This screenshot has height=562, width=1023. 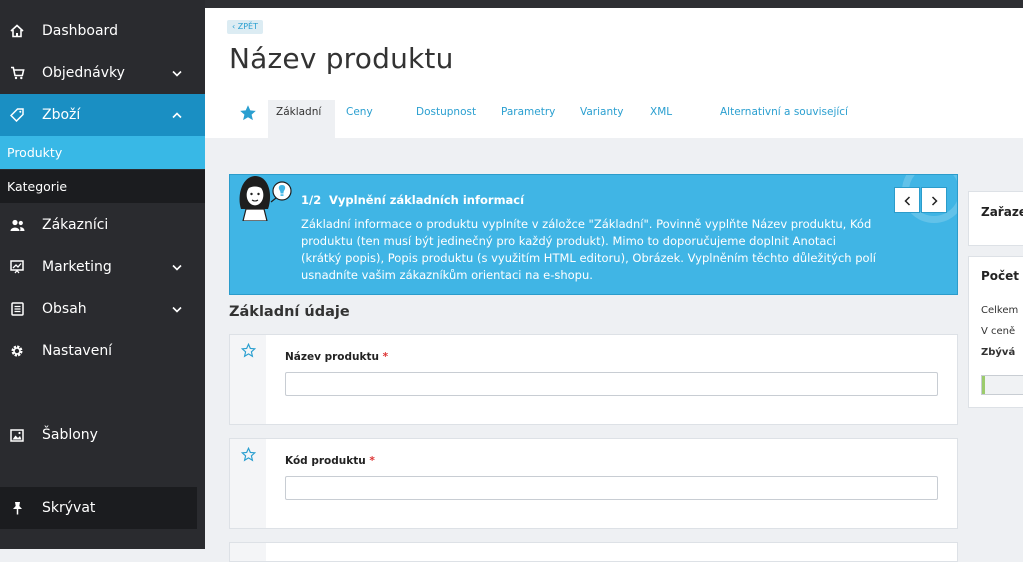 I want to click on banner-next-button, so click(x=934, y=200).